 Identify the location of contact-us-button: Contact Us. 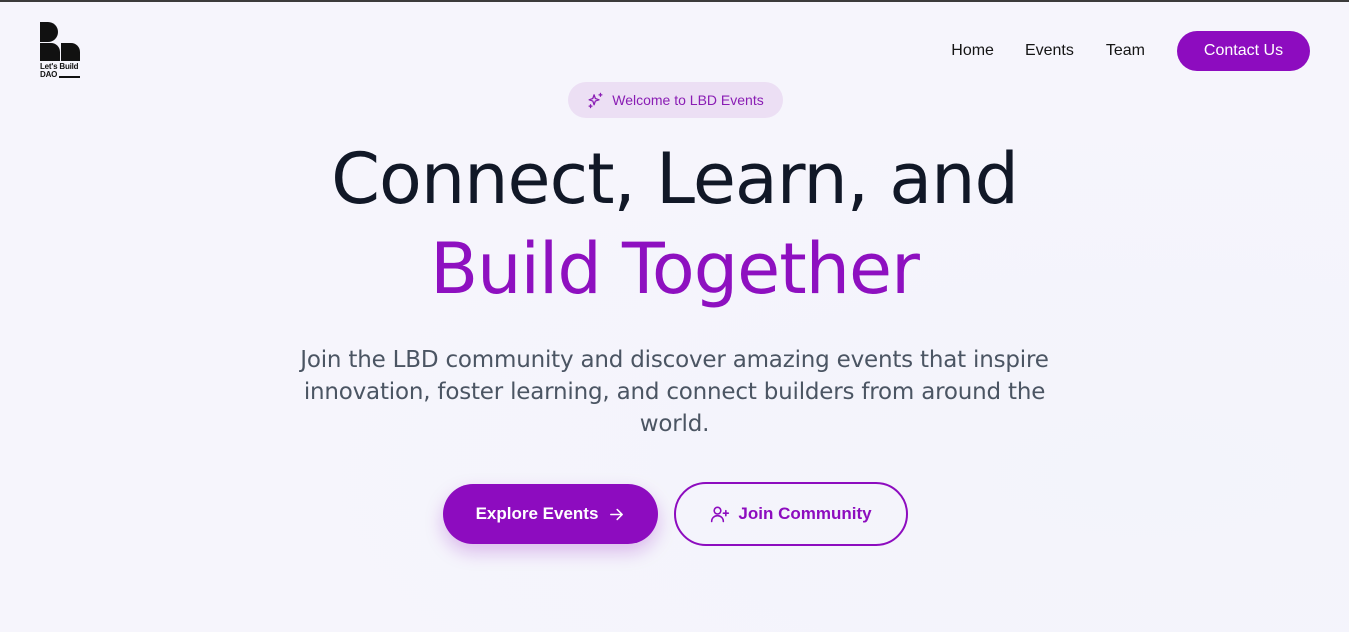
(1243, 51).